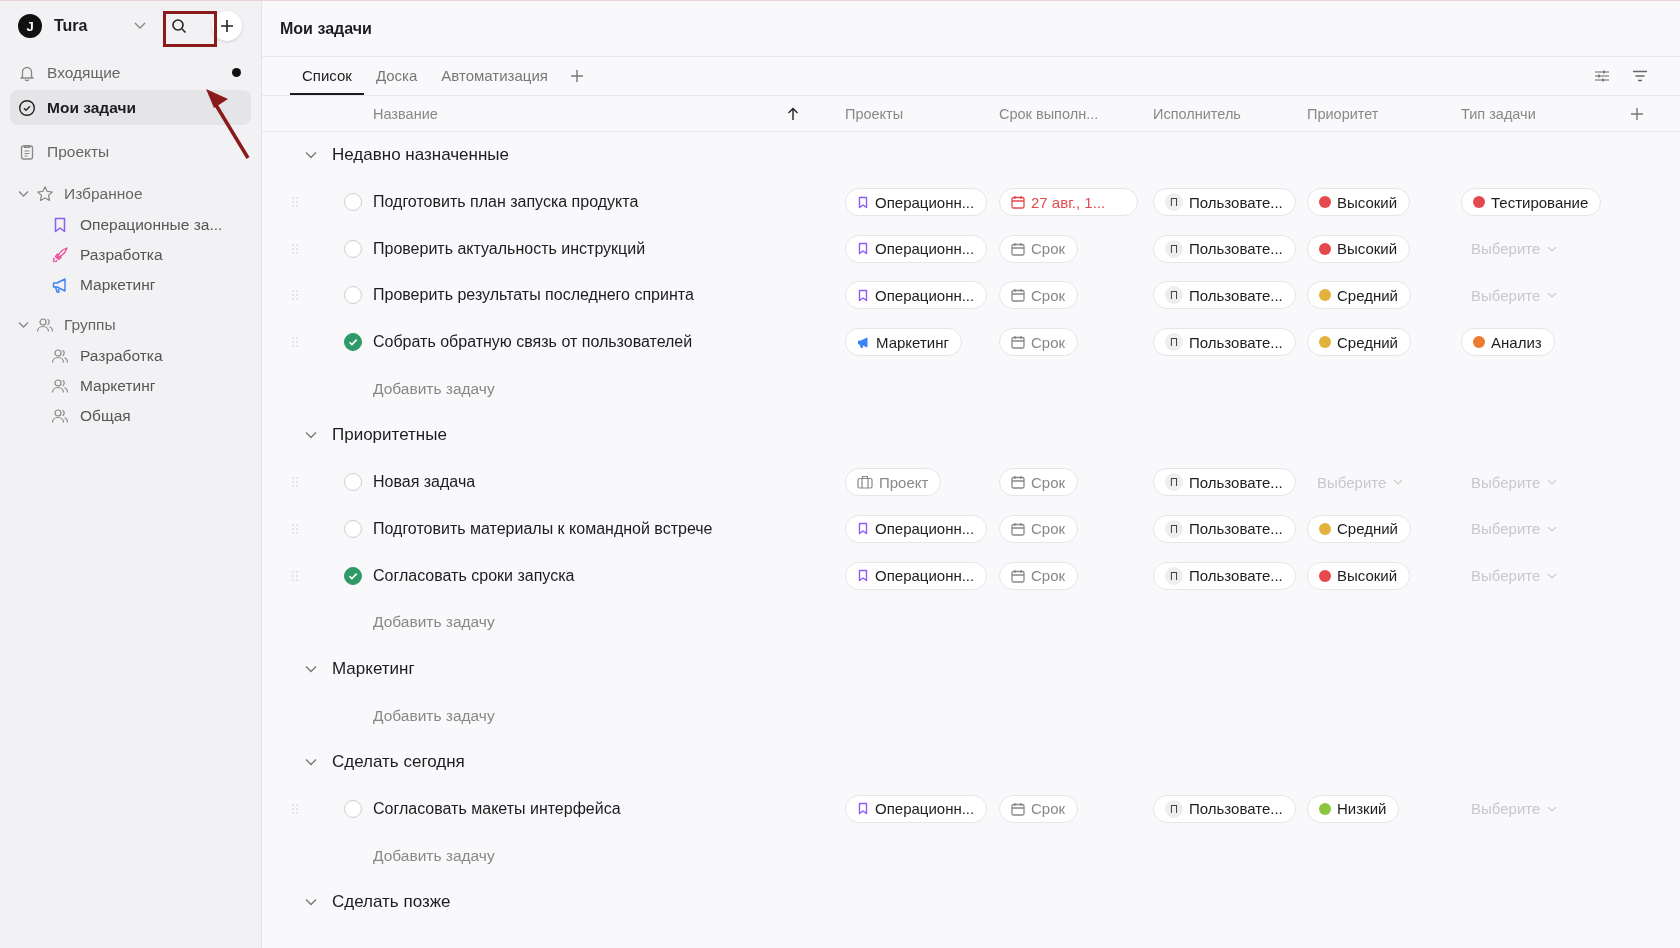  Describe the element at coordinates (130, 72) in the screenshot. I see `sidebar-item: Входящие` at that location.